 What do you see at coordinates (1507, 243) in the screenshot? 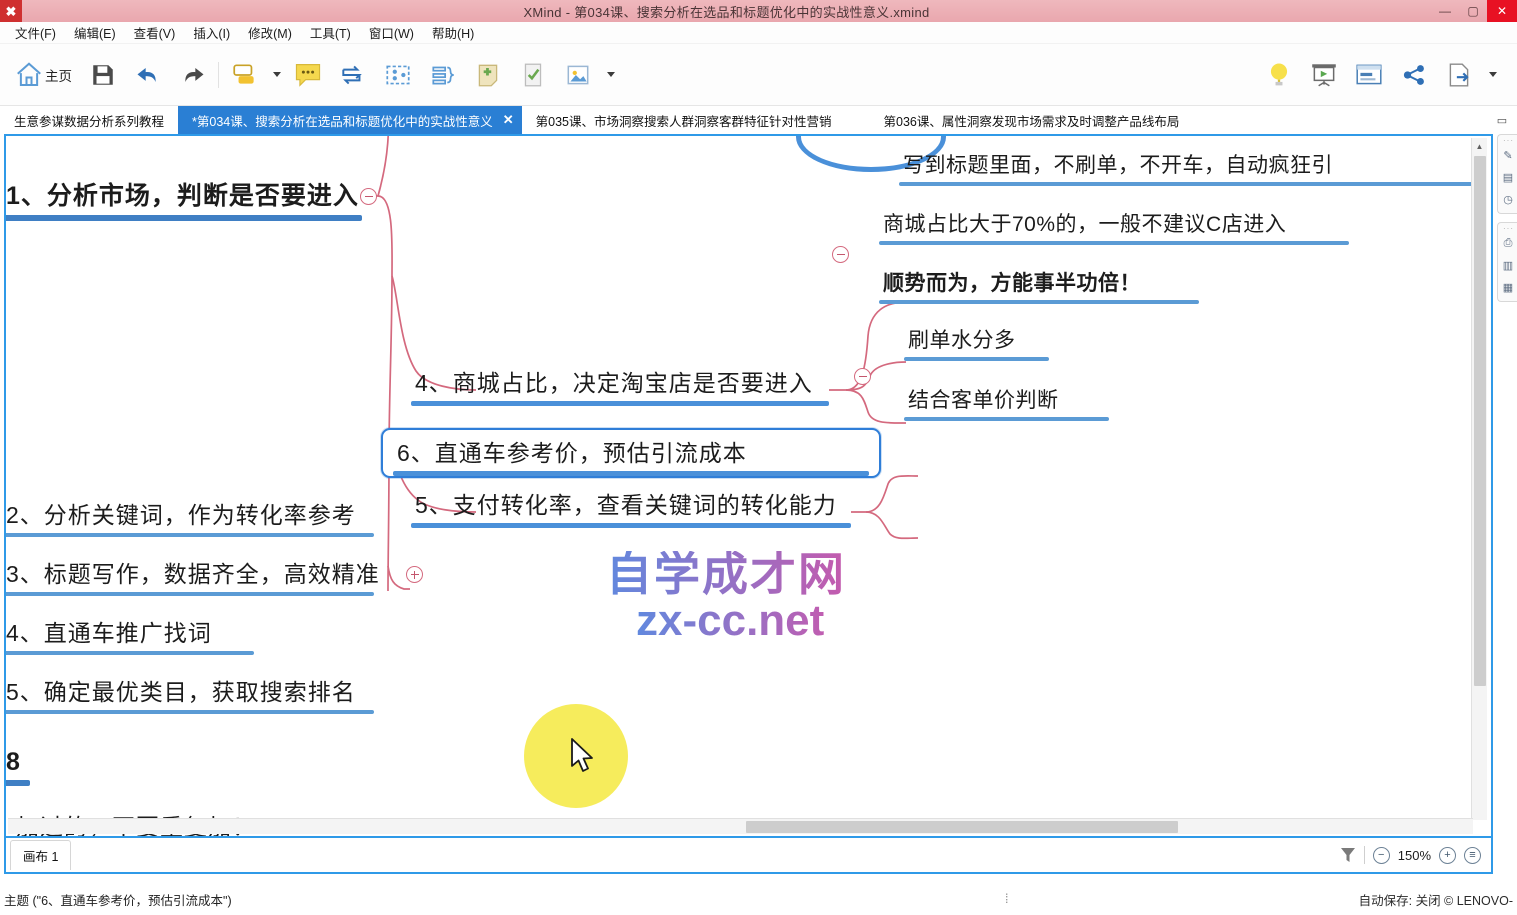
I see `printer-icon: ⎙` at bounding box center [1507, 243].